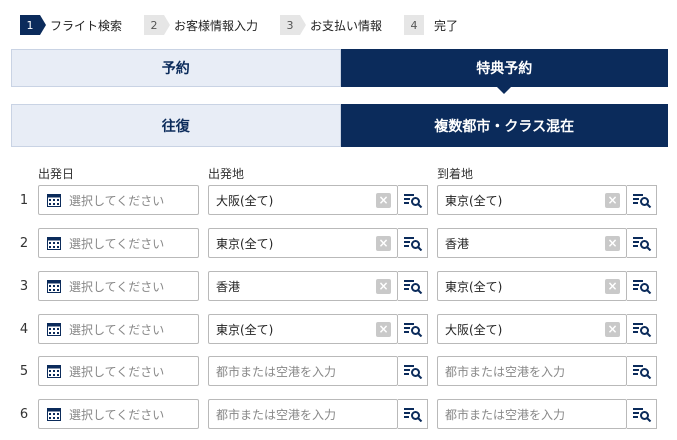  Describe the element at coordinates (414, 25) in the screenshot. I see `step-number: 4` at that location.